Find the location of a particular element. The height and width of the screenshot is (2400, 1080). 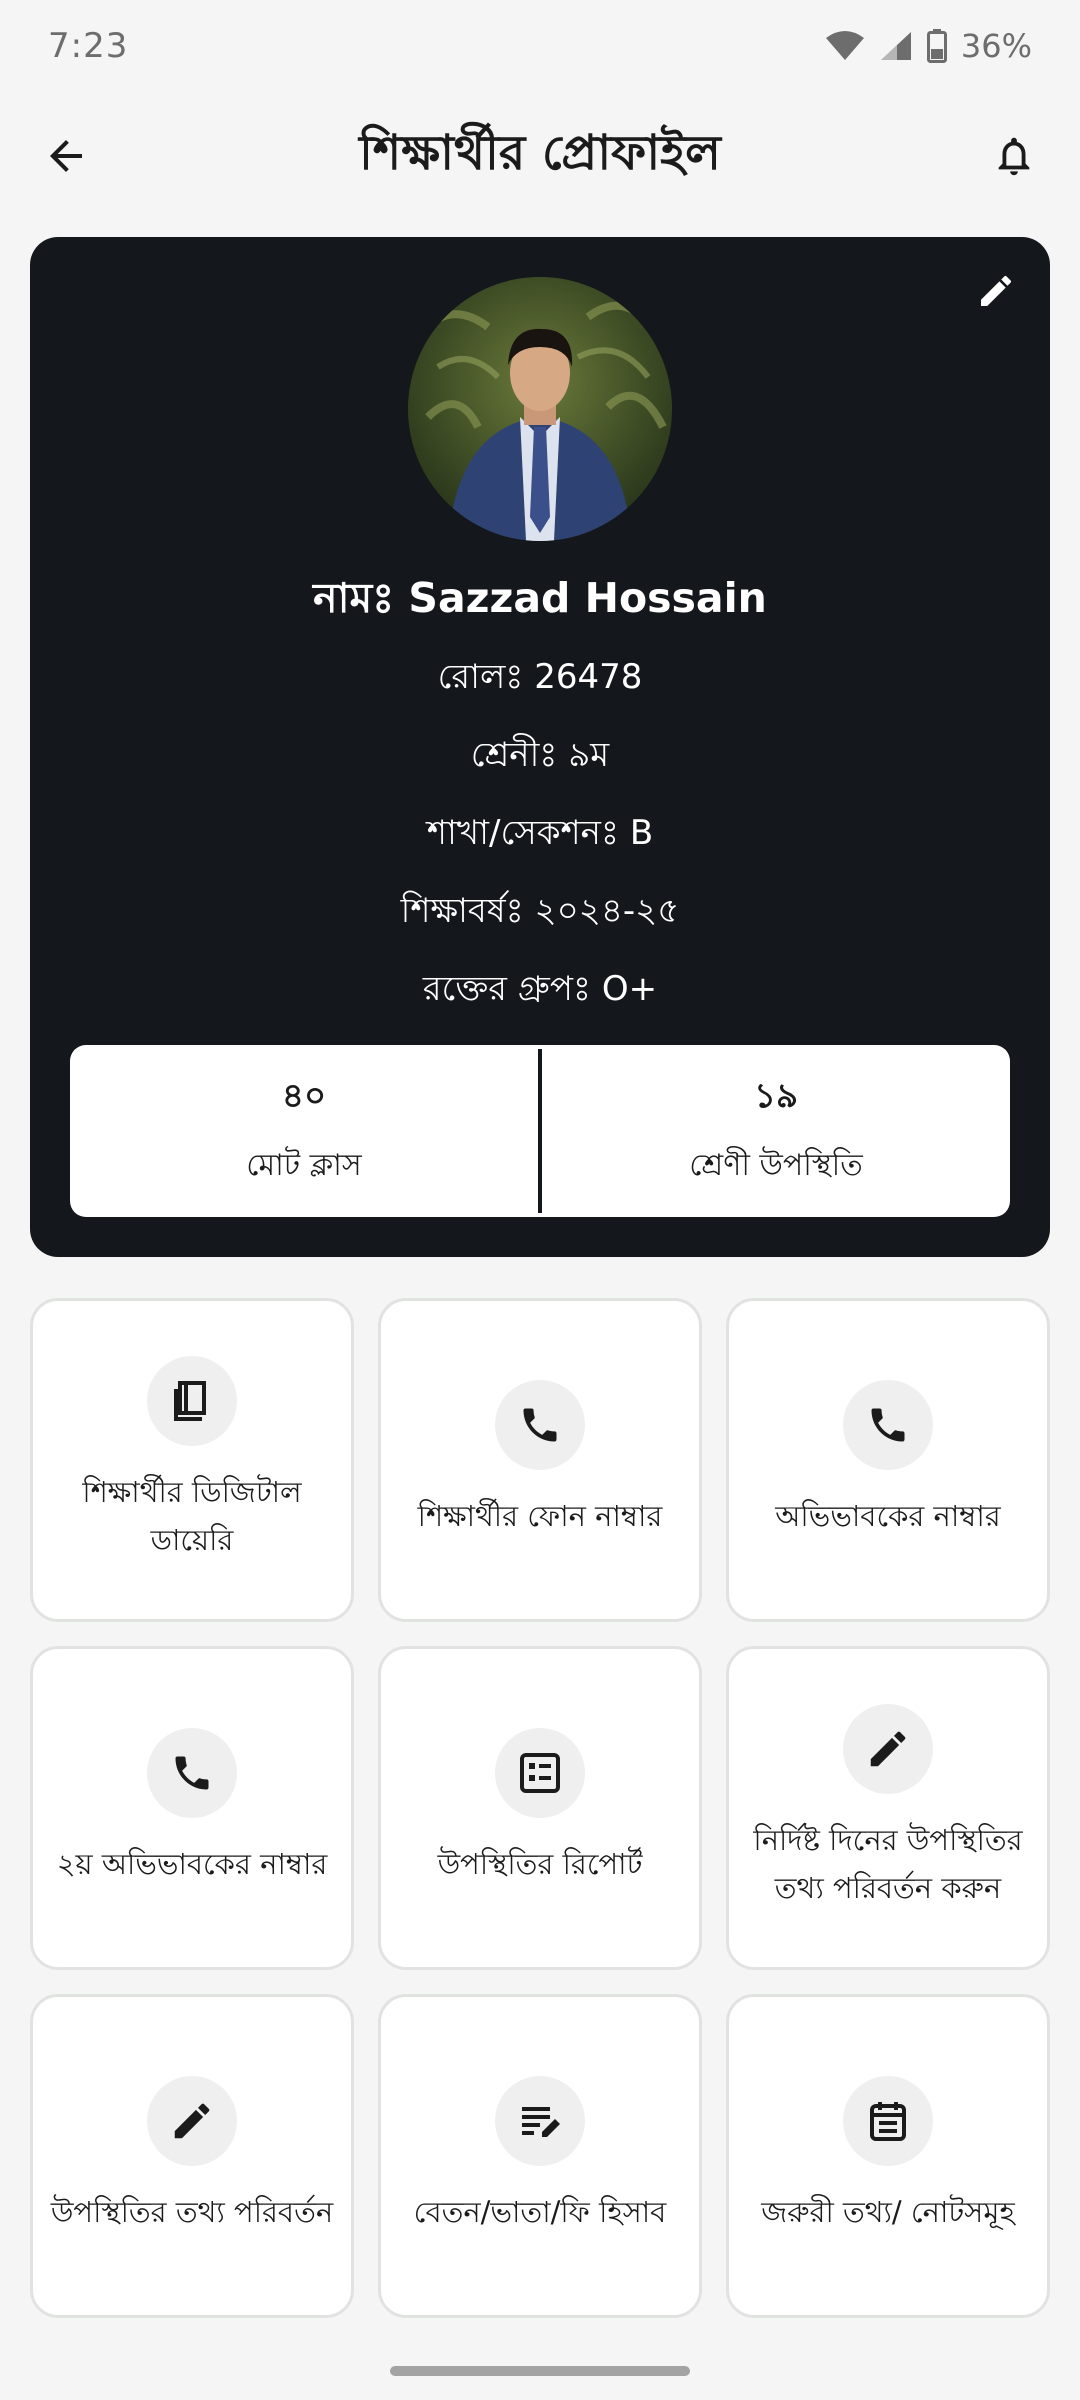

list-report-icon is located at coordinates (540, 1773).